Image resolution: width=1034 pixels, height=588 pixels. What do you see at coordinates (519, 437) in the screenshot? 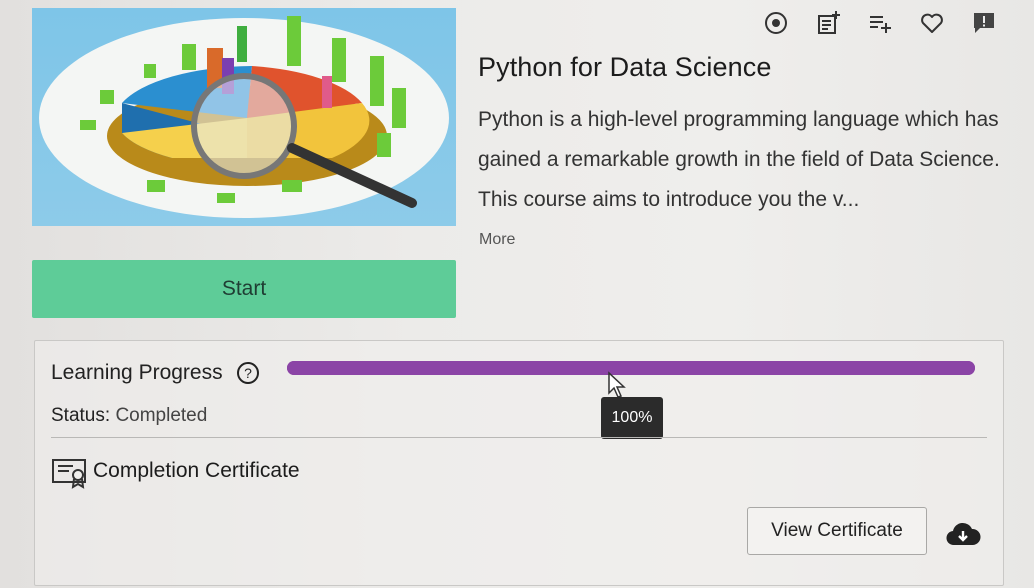
I see `divider` at bounding box center [519, 437].